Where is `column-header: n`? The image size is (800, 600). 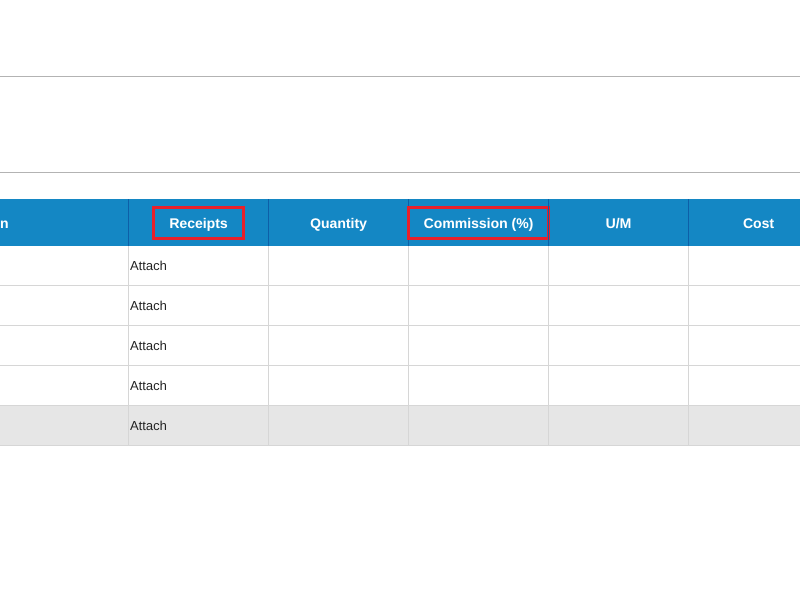 column-header: n is located at coordinates (5, 223).